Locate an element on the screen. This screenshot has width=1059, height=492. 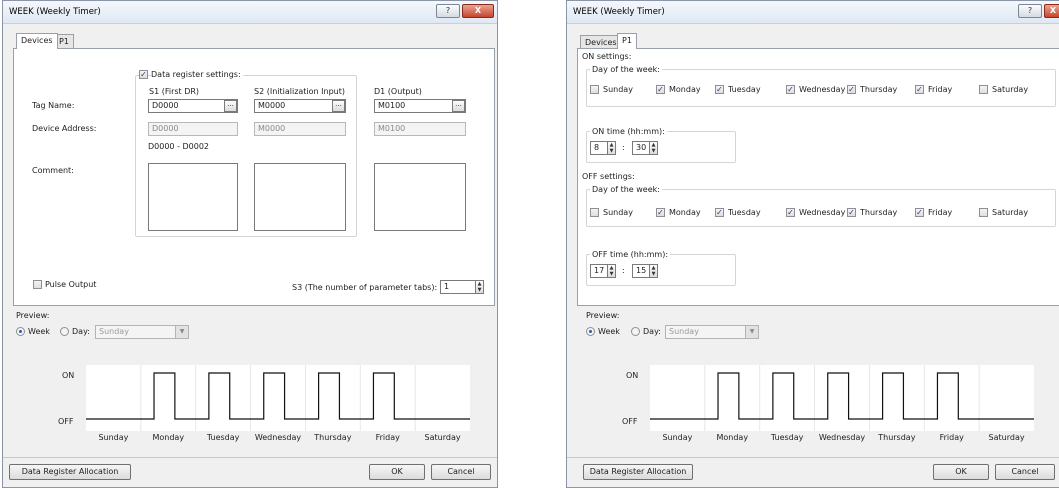
on-day-group-label: Day of the week: is located at coordinates (626, 69).